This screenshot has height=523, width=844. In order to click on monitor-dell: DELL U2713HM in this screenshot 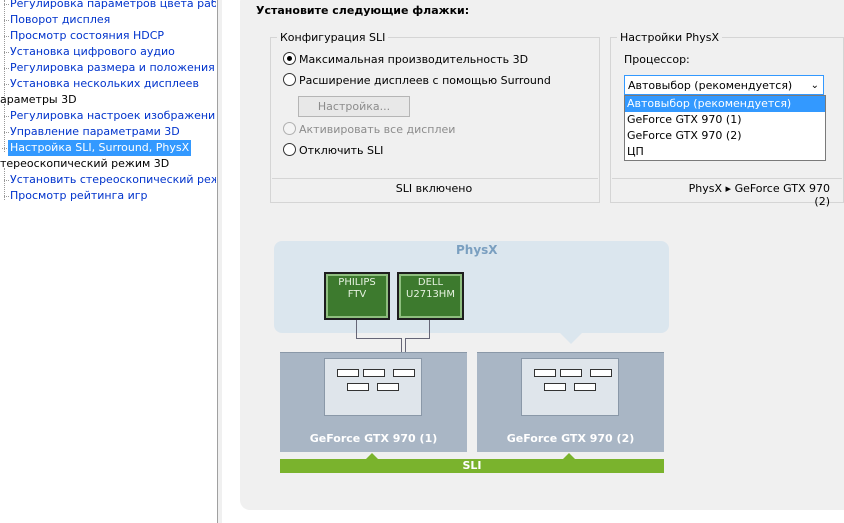, I will do `click(430, 296)`.